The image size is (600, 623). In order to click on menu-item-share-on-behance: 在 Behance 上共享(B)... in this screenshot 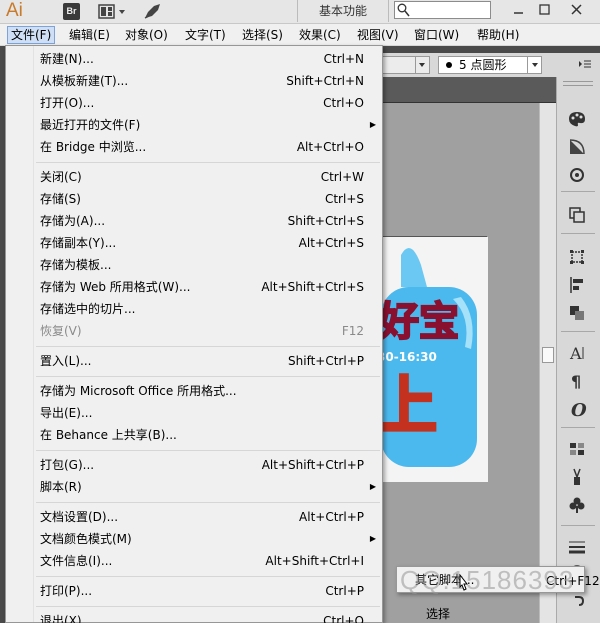, I will do `click(194, 435)`.